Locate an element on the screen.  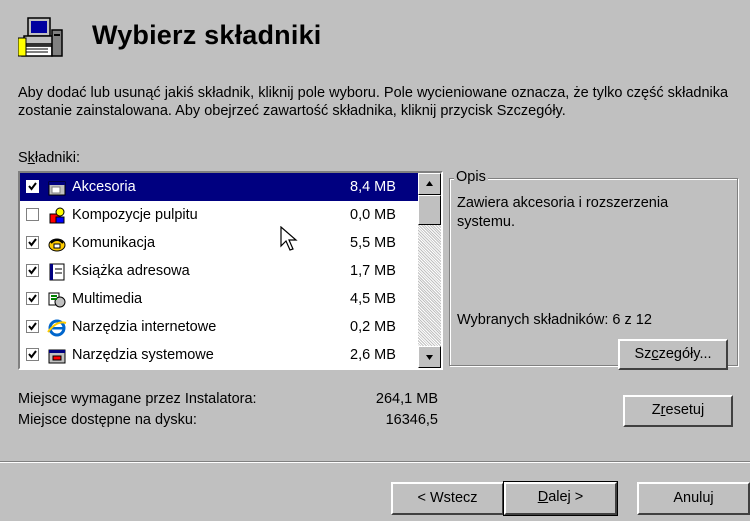
space-required-label: Miejsce wymagane przez Instalatora: is located at coordinates (137, 399).